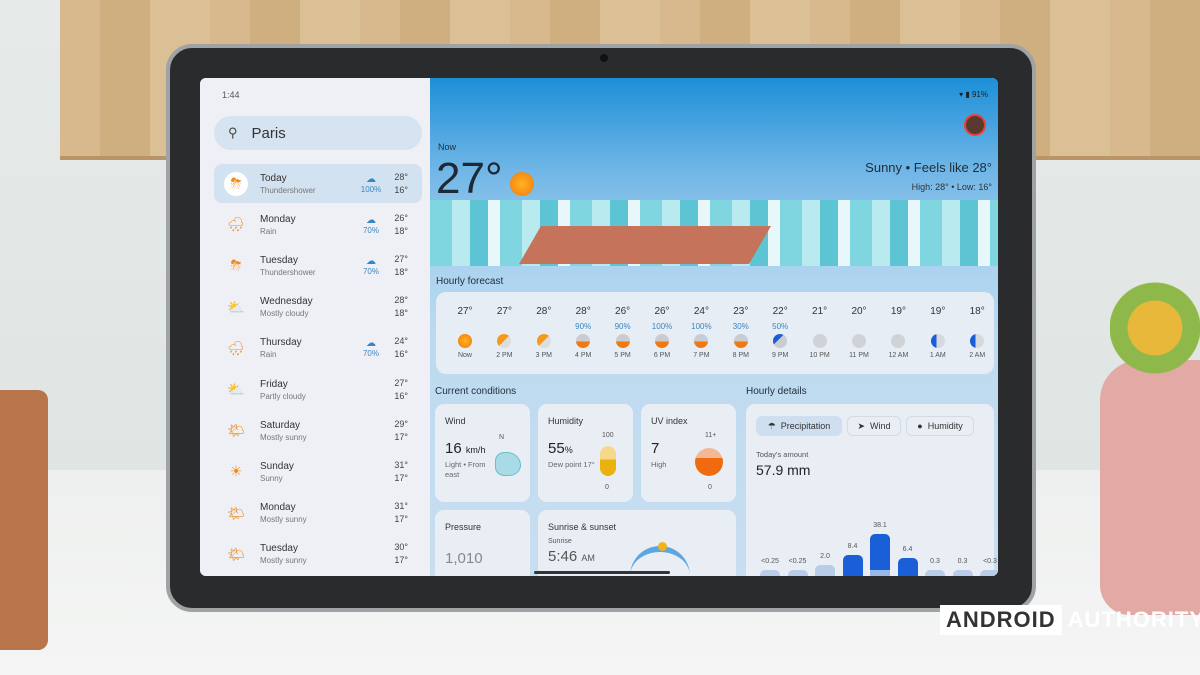 The image size is (1200, 675). I want to click on status-icons: ▾ ▮ 91%, so click(973, 94).